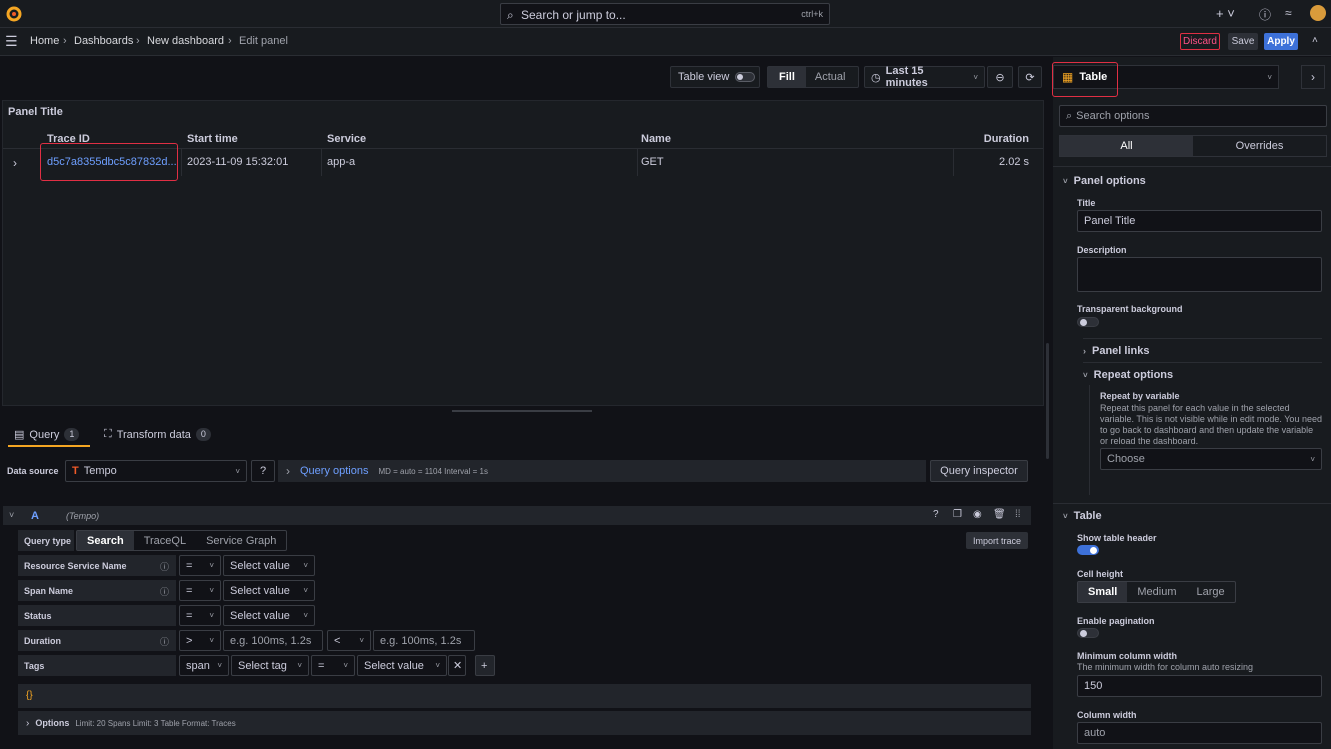 The image size is (1331, 749). What do you see at coordinates (1259, 146) in the screenshot?
I see `tab-overrides: Overrides` at bounding box center [1259, 146].